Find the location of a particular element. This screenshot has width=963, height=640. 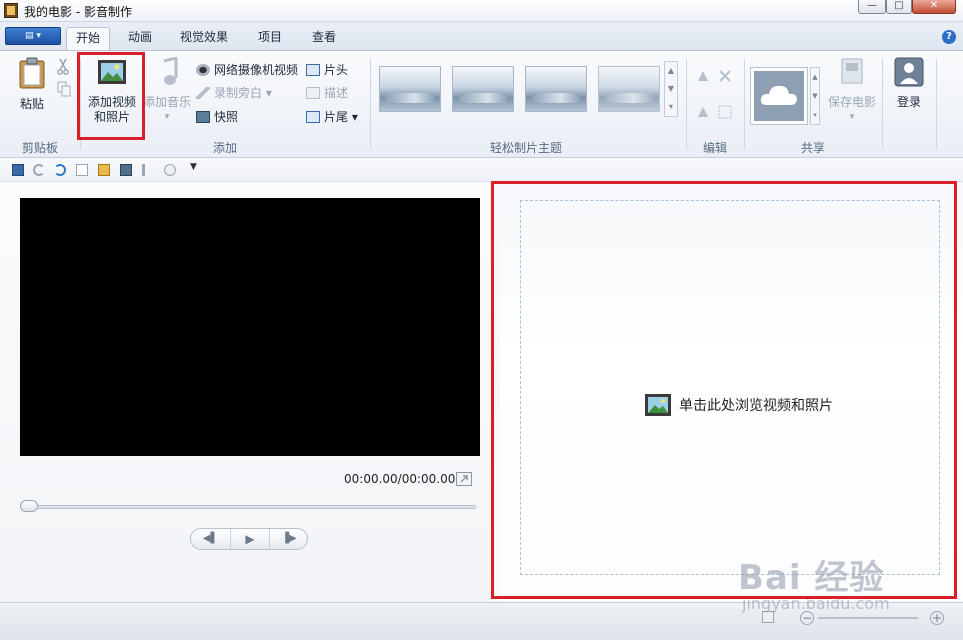

title-bar: 我的电影 - 影音制作 — □ ✕ is located at coordinates (481, 11).